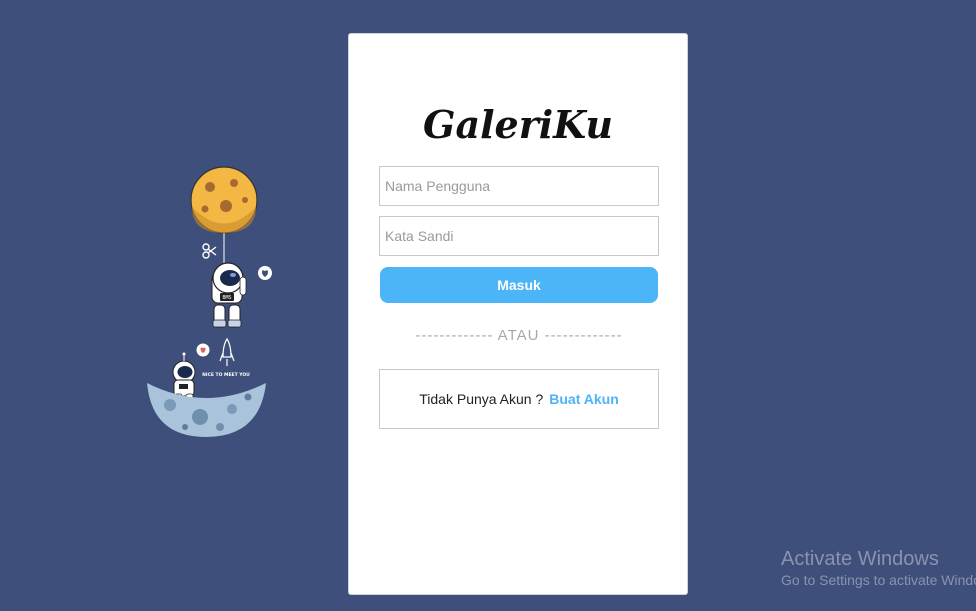 The image size is (976, 611). What do you see at coordinates (481, 399) in the screenshot?
I see `signup-prompt: Tidak Punya Akun ?` at bounding box center [481, 399].